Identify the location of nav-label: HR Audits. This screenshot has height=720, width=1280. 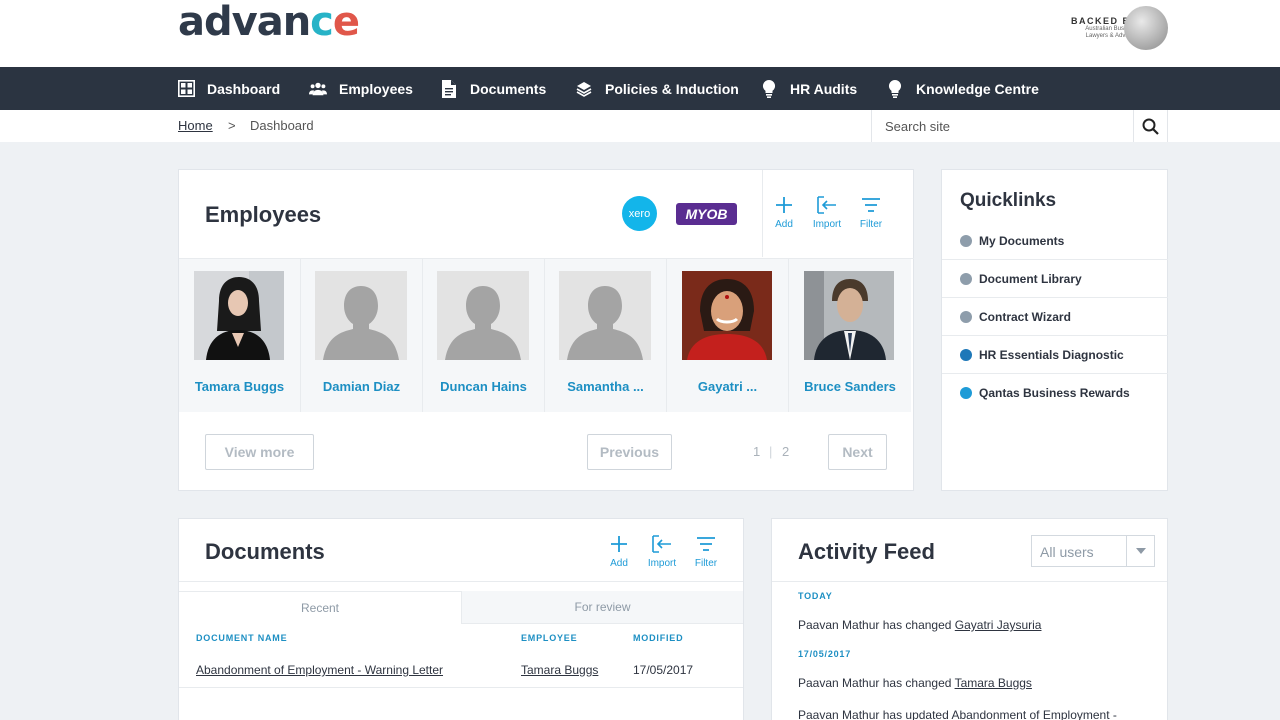
(824, 88).